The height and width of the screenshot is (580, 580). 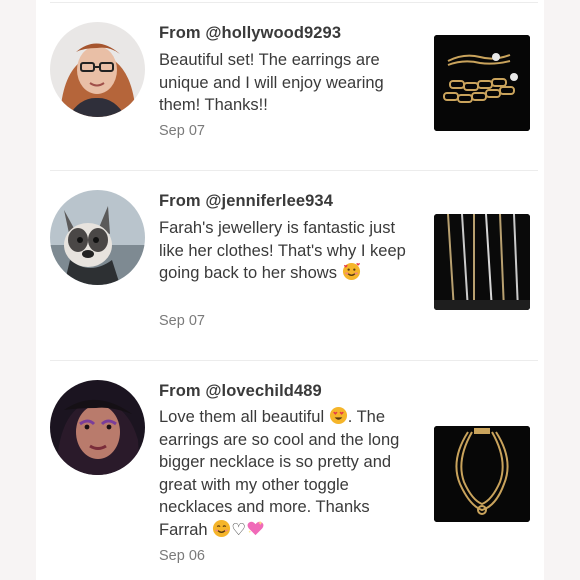 I want to click on review-text-part-a: Love them all beautiful, so click(x=244, y=417).